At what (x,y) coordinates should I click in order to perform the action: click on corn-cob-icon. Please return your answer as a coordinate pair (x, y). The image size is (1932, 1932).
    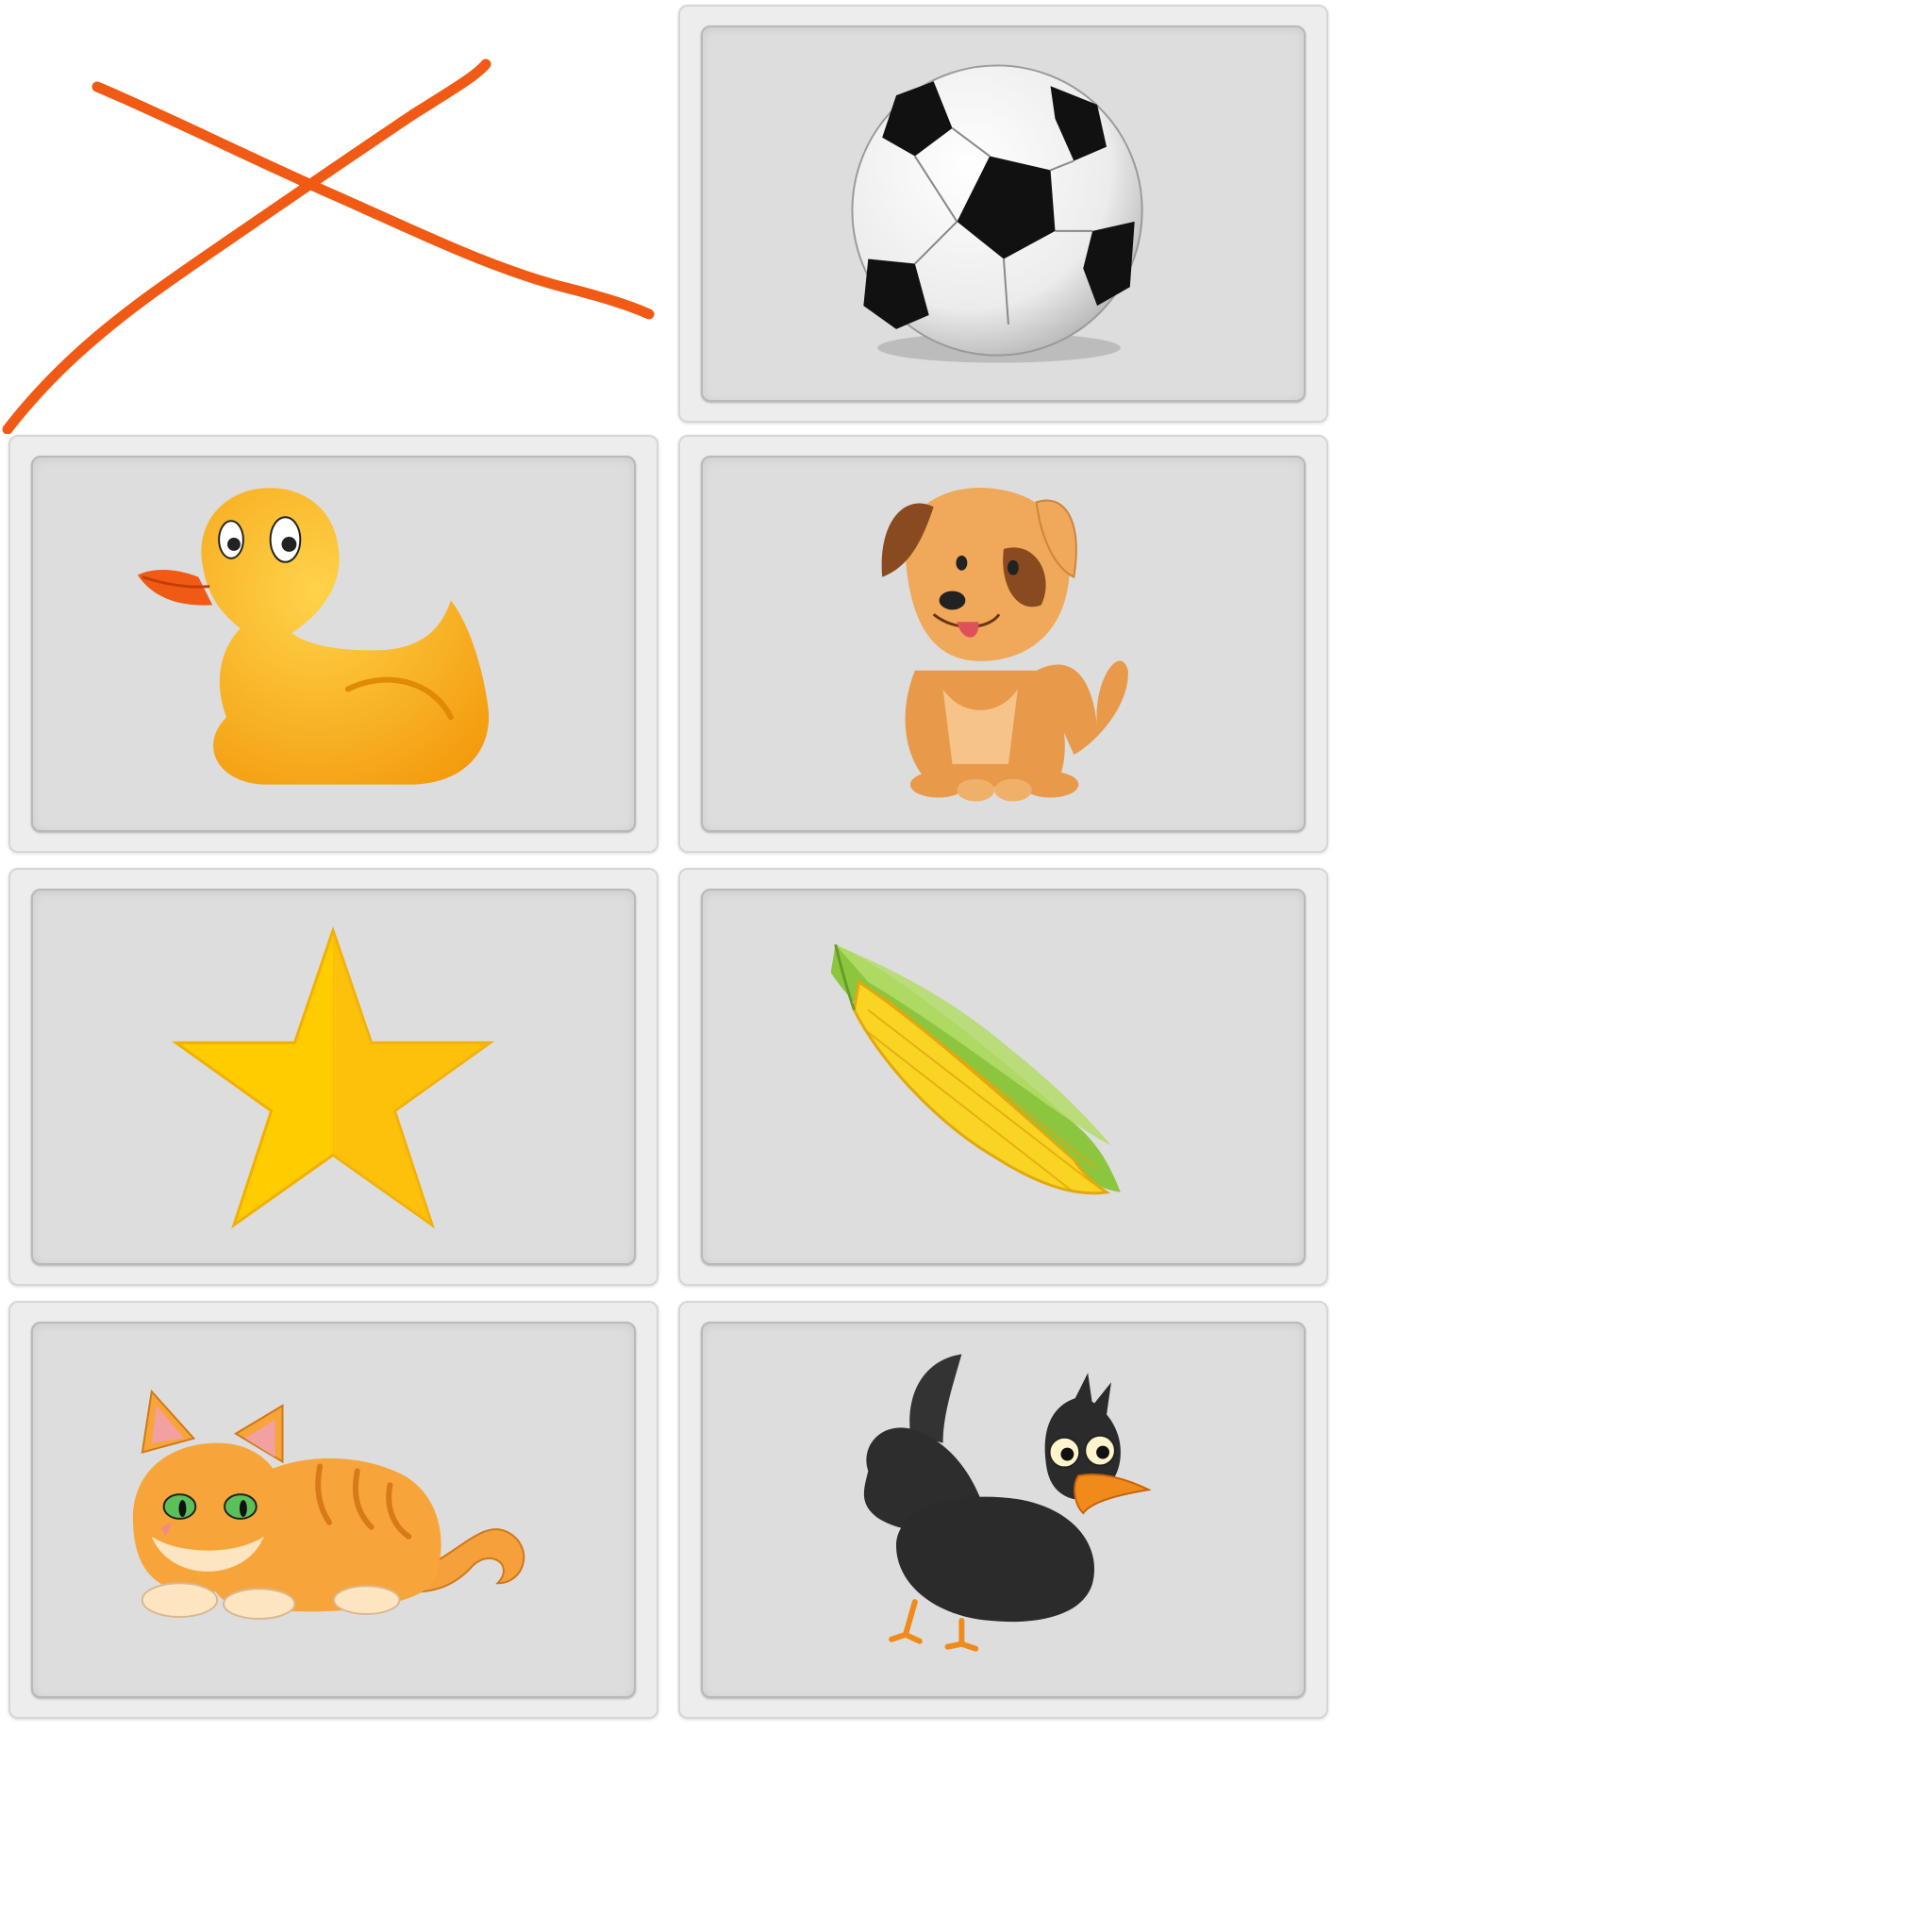
    Looking at the image, I should click on (976, 1069).